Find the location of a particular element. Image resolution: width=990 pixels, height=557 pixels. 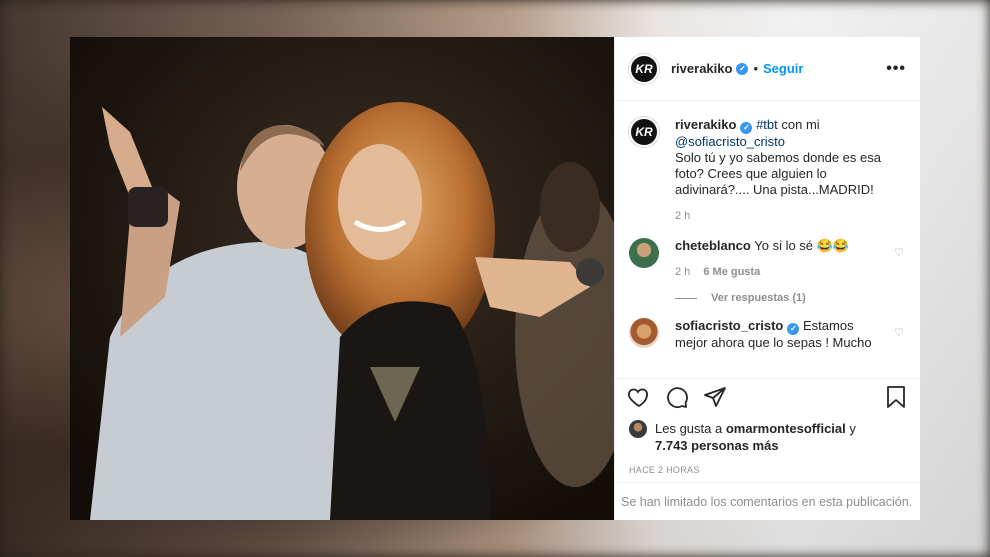

comment-likes: 6 Me gusta is located at coordinates (731, 272).